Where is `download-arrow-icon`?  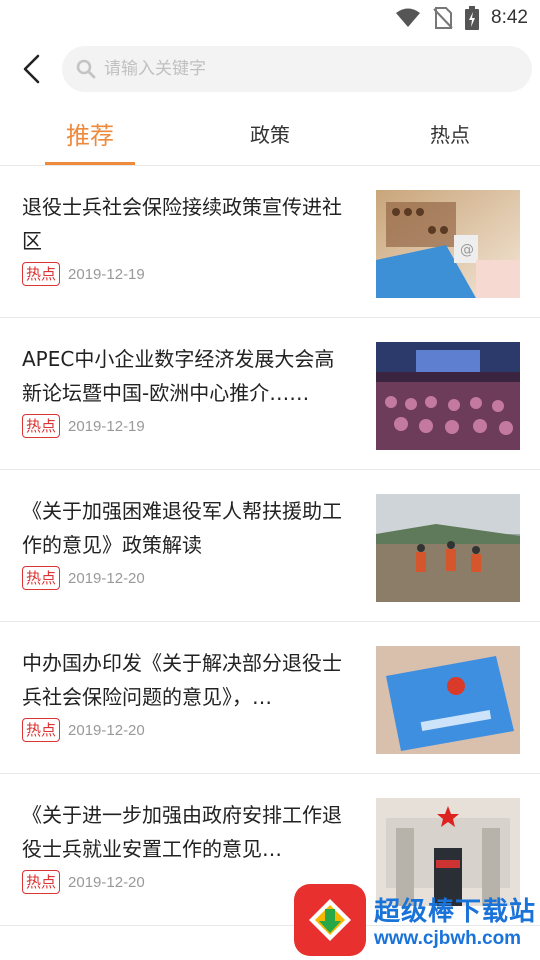
download-arrow-icon is located at coordinates (329, 920).